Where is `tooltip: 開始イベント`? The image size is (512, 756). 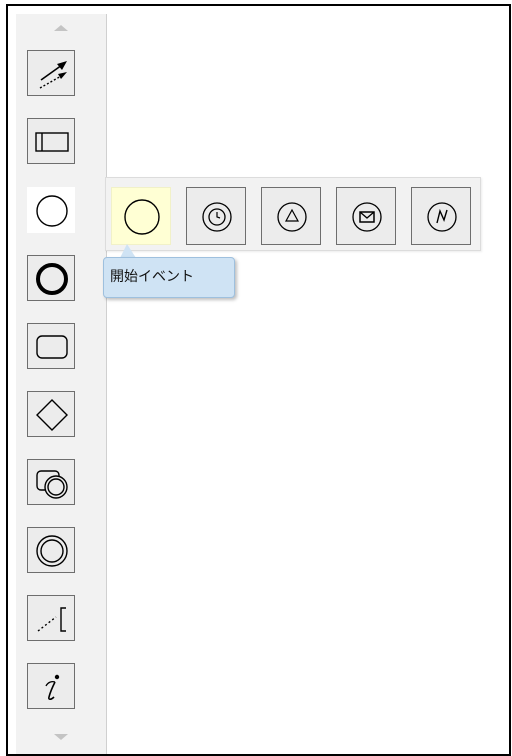
tooltip: 開始イベント is located at coordinates (169, 277).